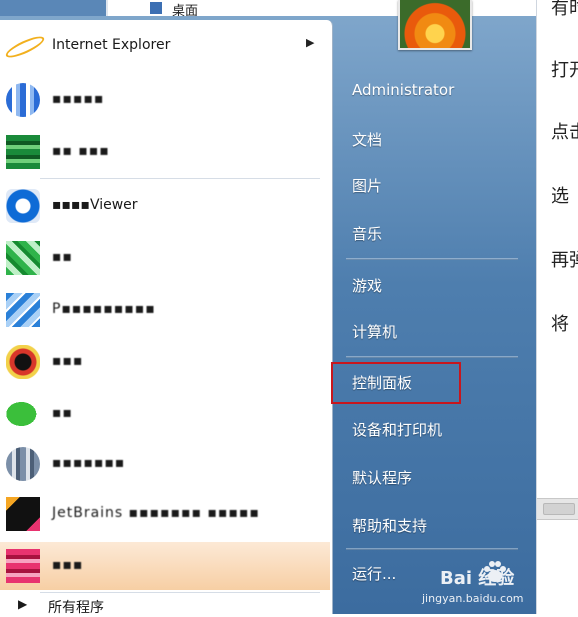  Describe the element at coordinates (495, 571) in the screenshot. I see `paw-icon` at that location.